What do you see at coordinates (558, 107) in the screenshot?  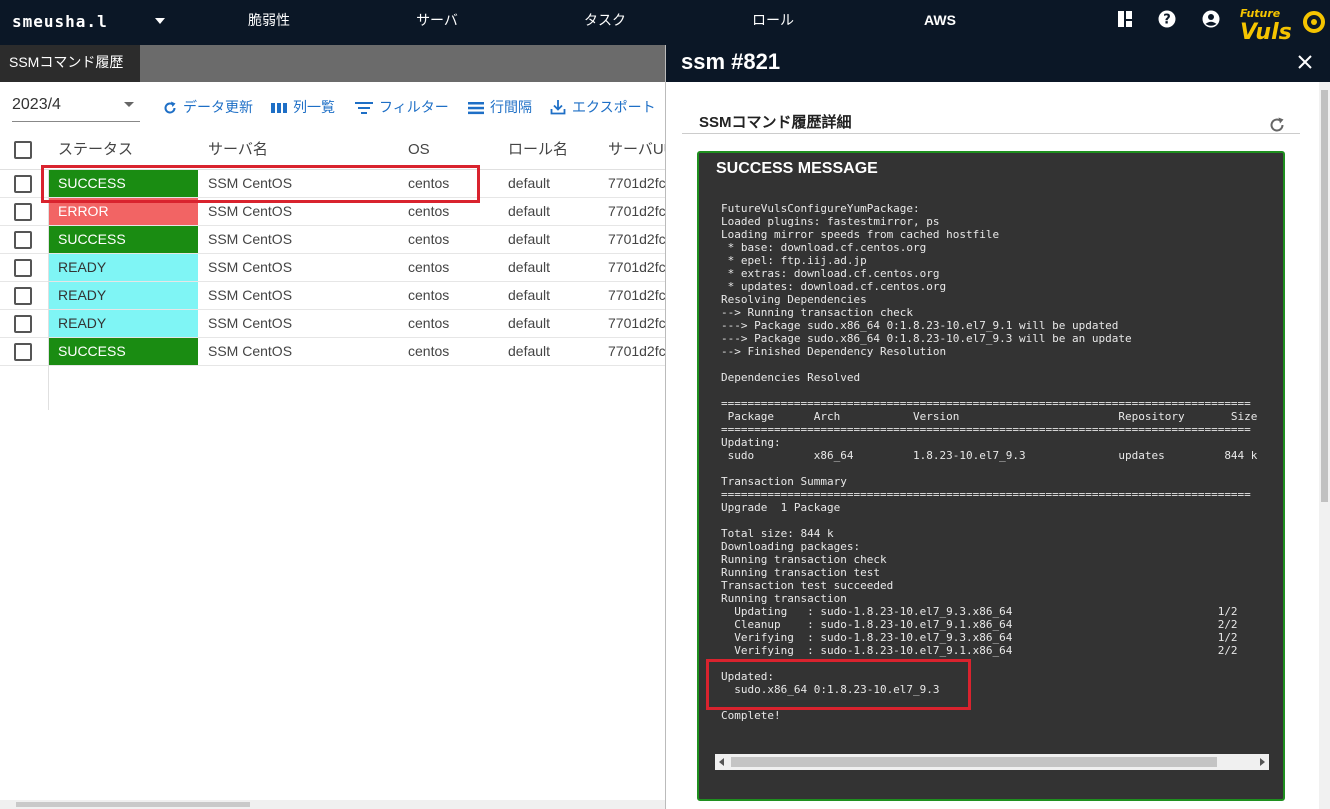 I see `download-icon` at bounding box center [558, 107].